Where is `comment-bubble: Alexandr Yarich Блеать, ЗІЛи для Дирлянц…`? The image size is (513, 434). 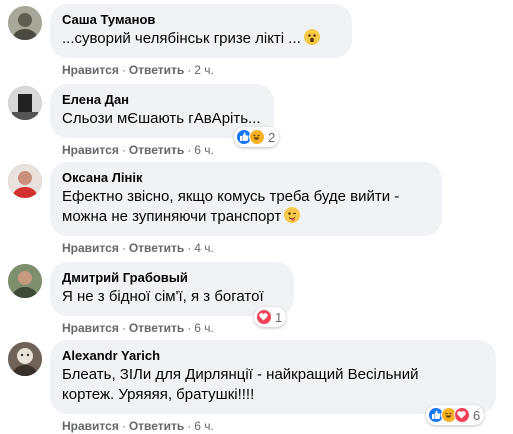
comment-bubble: Alexandr Yarich Блеать, ЗІЛи для Дирлянц… is located at coordinates (273, 377).